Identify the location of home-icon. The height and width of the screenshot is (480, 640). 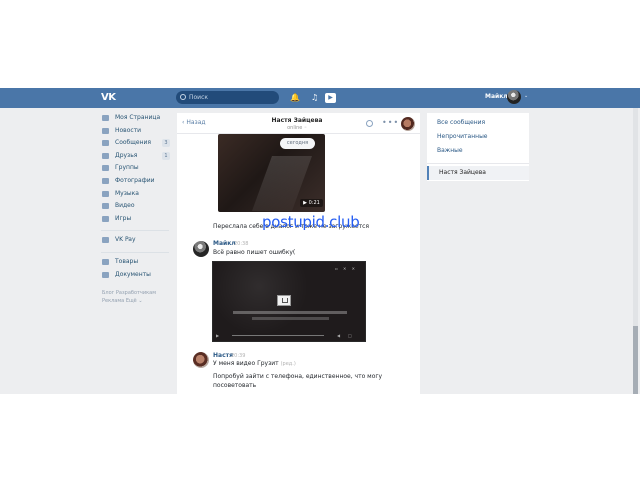
(105, 118).